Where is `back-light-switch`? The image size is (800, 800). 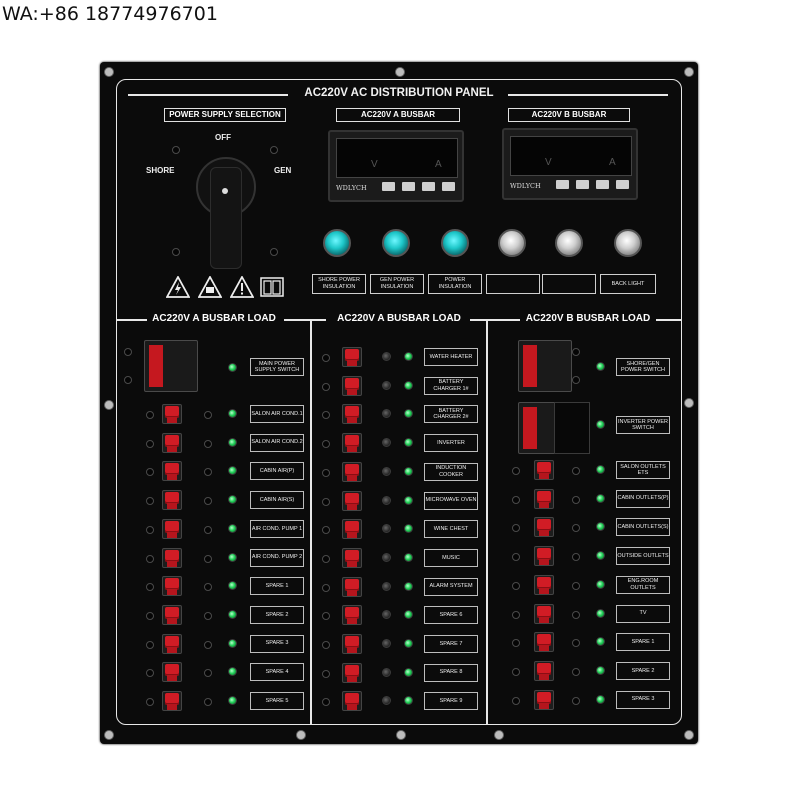
back-light-switch is located at coordinates (628, 243).